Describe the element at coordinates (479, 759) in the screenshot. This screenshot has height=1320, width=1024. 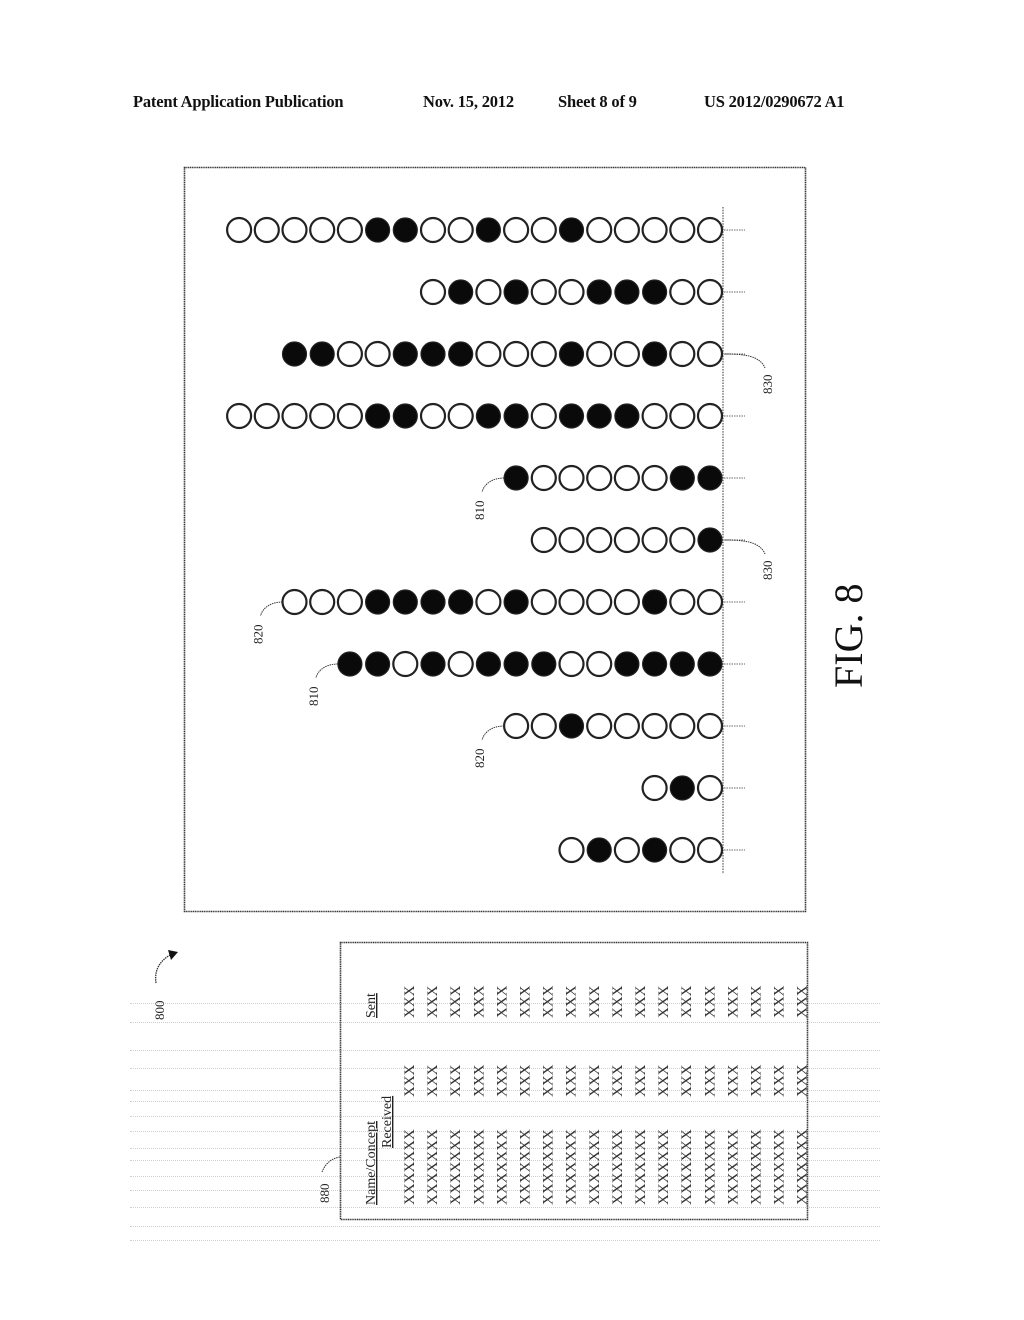
I see `ref-label-820: 820` at that location.